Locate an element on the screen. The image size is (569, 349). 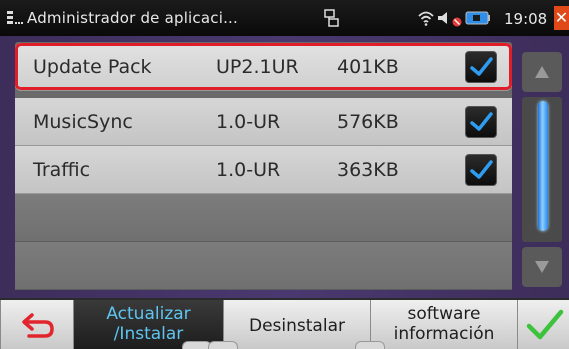
package-version: UP2.1UR is located at coordinates (257, 67).